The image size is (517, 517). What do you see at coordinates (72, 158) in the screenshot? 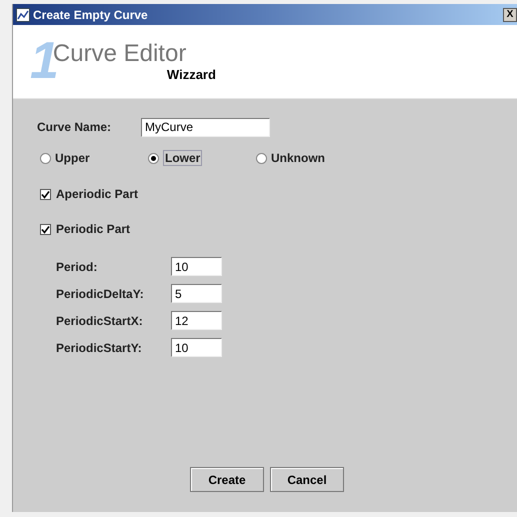
I see `radio-label: Upper` at bounding box center [72, 158].